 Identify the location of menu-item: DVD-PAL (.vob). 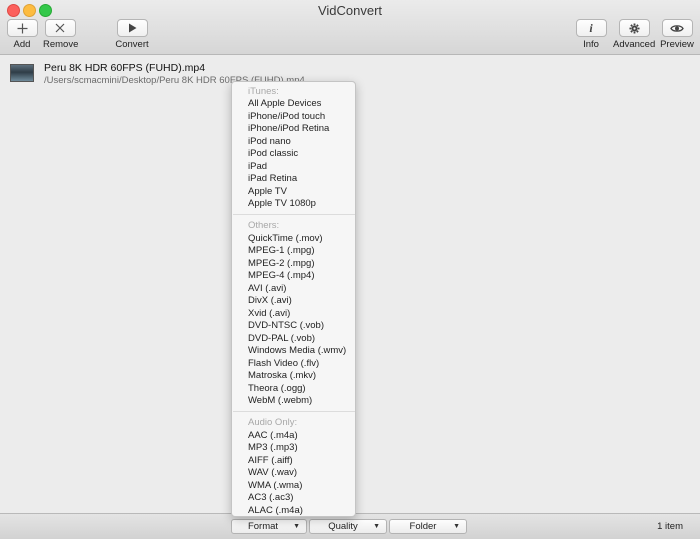
(281, 338).